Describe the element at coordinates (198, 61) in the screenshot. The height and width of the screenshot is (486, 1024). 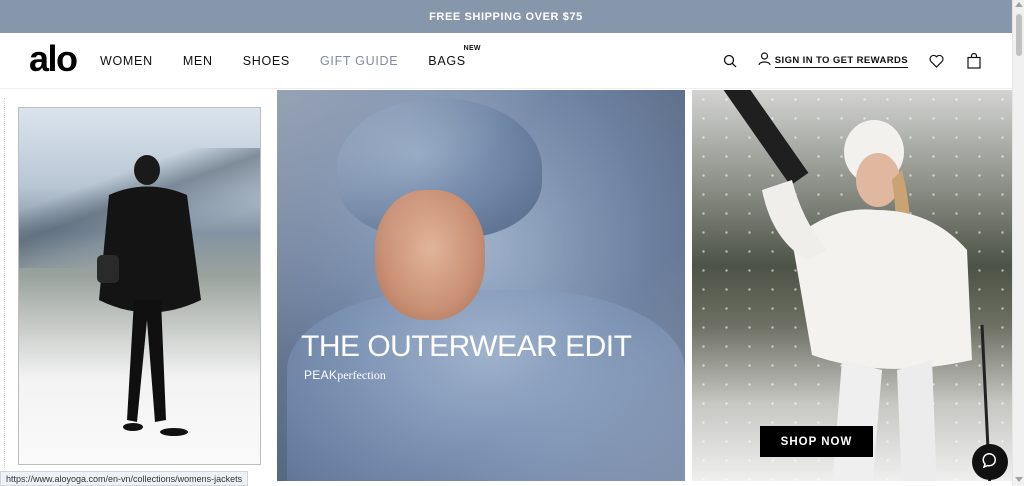
I see `nav-men: MEN` at that location.